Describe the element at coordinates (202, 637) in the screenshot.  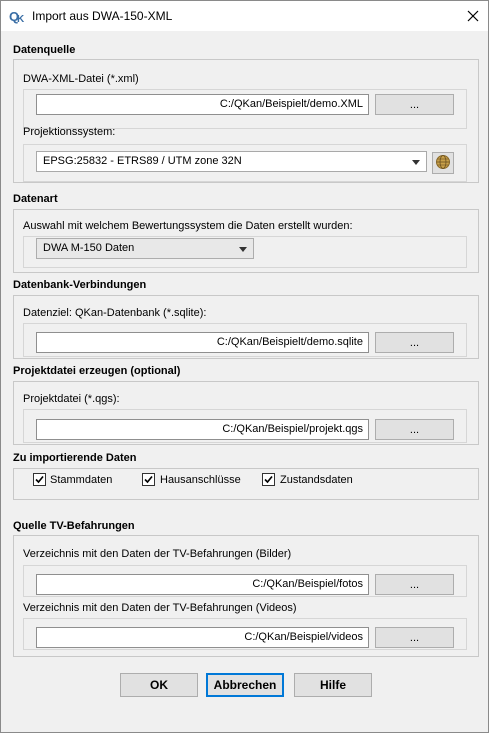
I see `tv-videos-input: C:/QKan/Beispiel/videos` at that location.